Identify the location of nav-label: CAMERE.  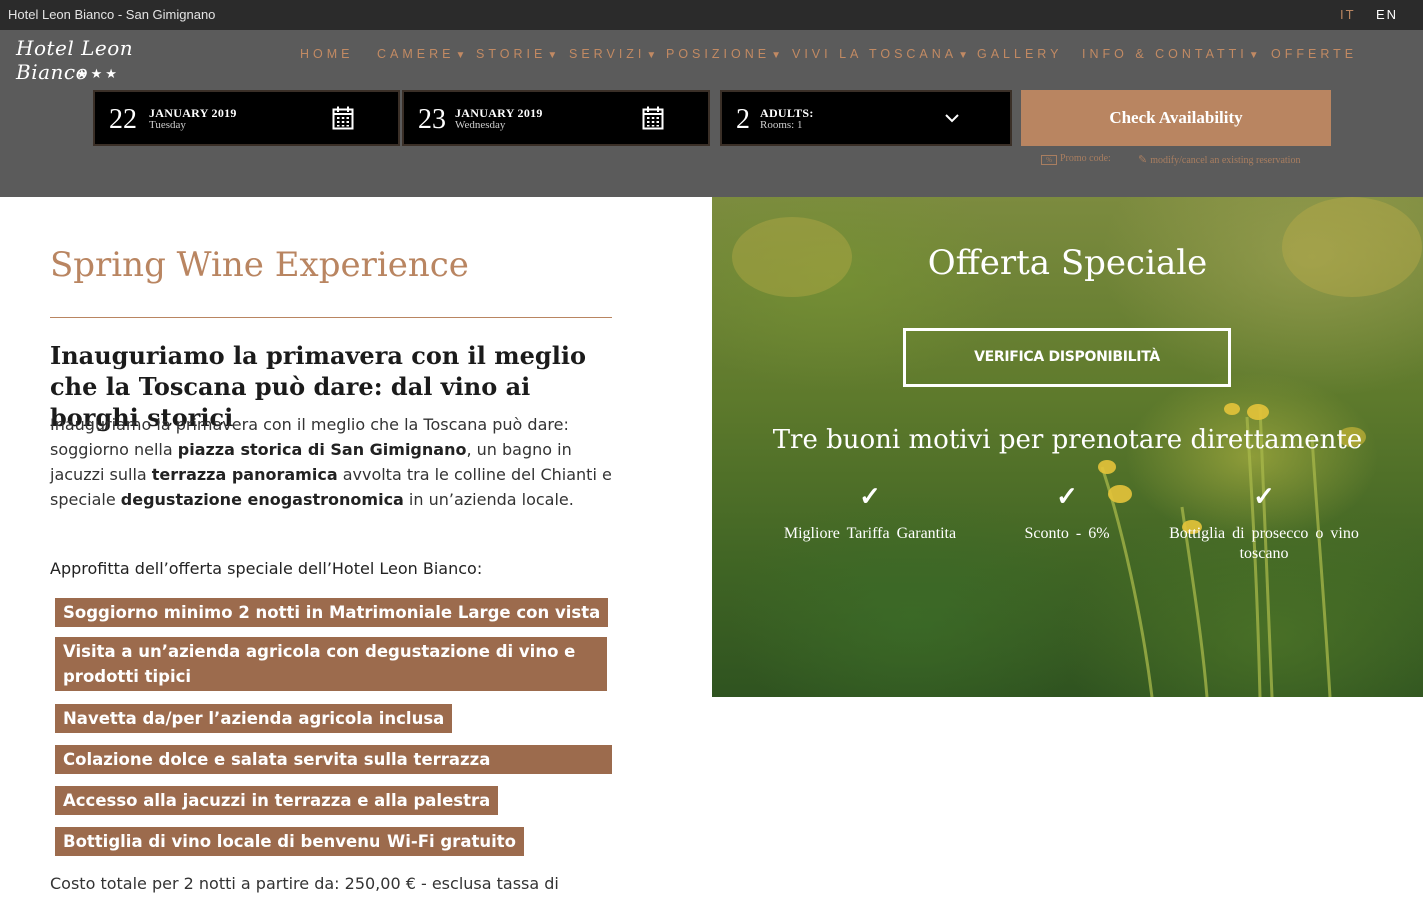
(416, 54).